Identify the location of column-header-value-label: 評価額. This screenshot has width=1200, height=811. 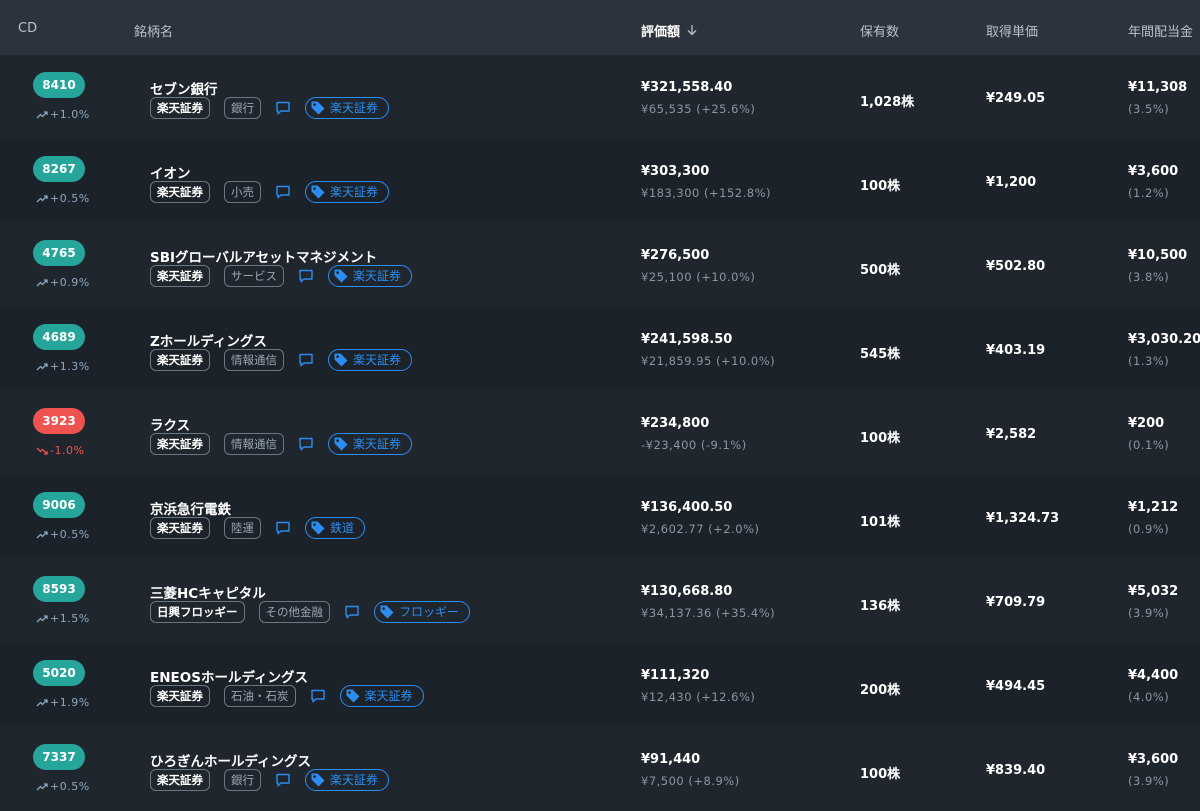
(661, 32).